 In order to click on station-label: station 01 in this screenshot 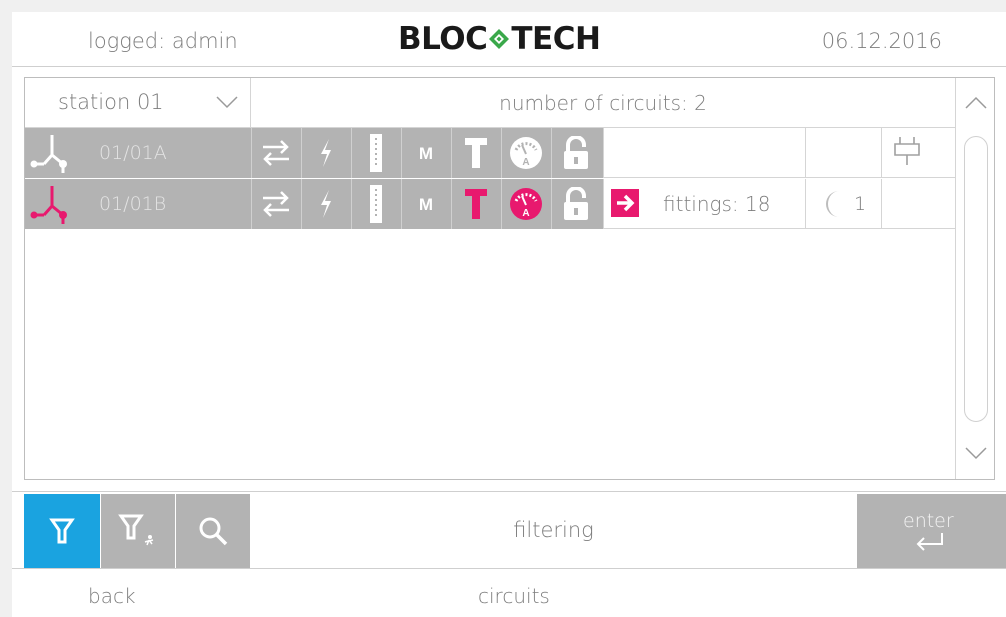, I will do `click(111, 102)`.